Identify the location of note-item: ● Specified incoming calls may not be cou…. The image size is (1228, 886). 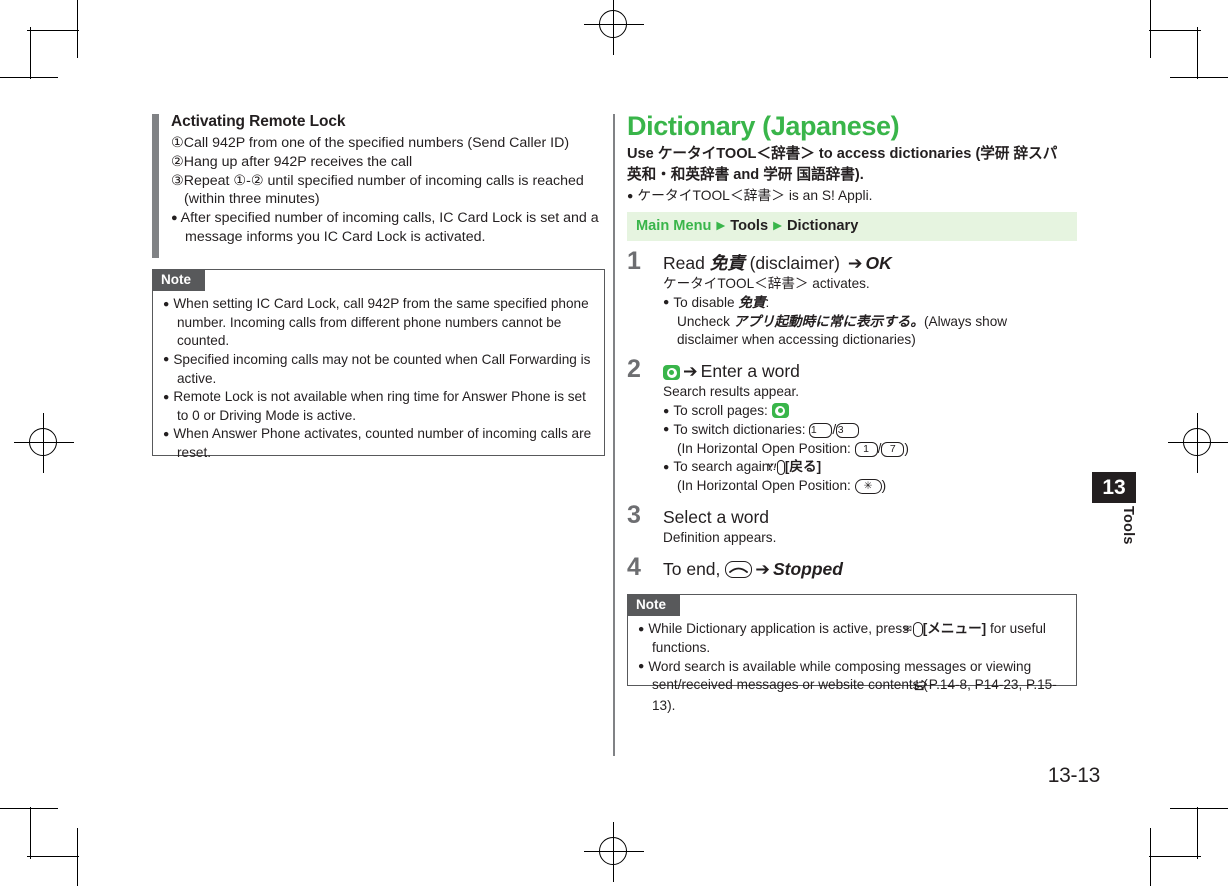
(377, 368).